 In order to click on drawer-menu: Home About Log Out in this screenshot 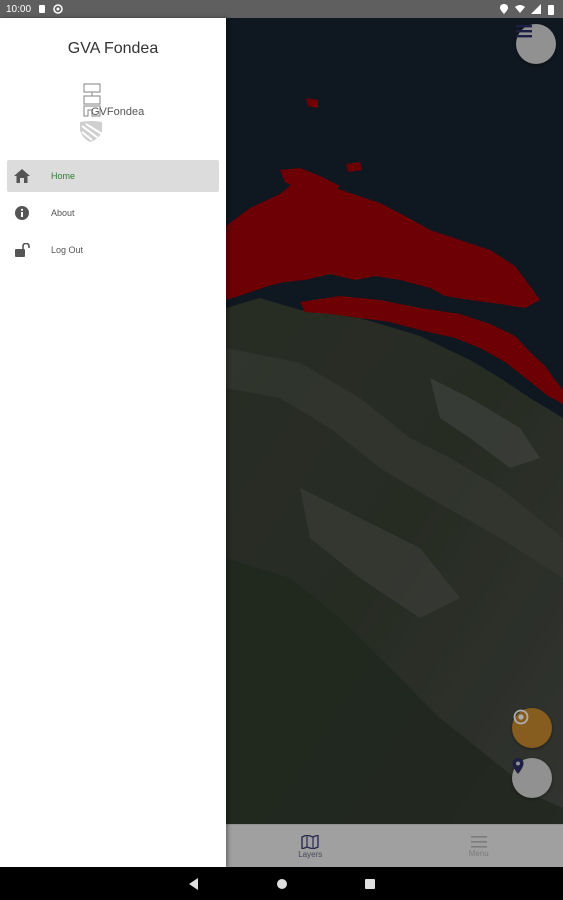, I will do `click(113, 215)`.